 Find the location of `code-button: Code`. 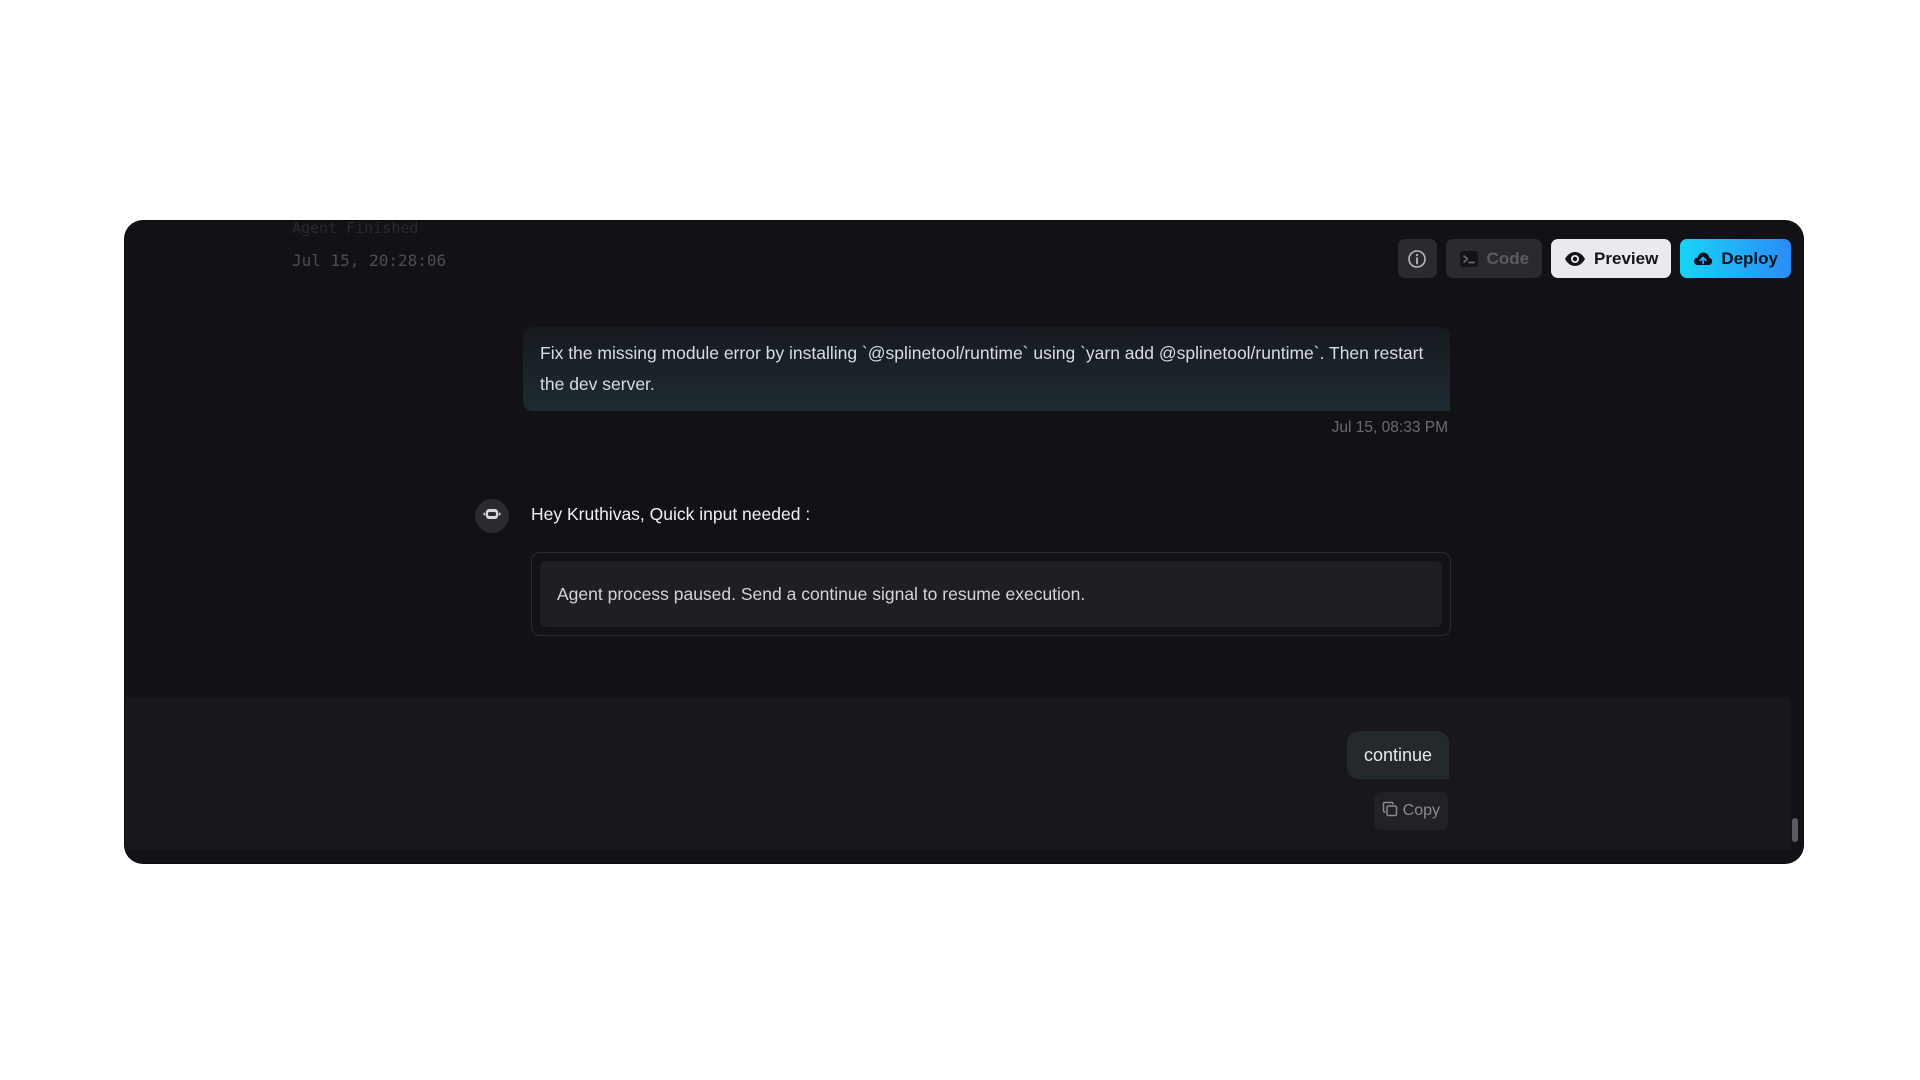

code-button: Code is located at coordinates (1494, 258).